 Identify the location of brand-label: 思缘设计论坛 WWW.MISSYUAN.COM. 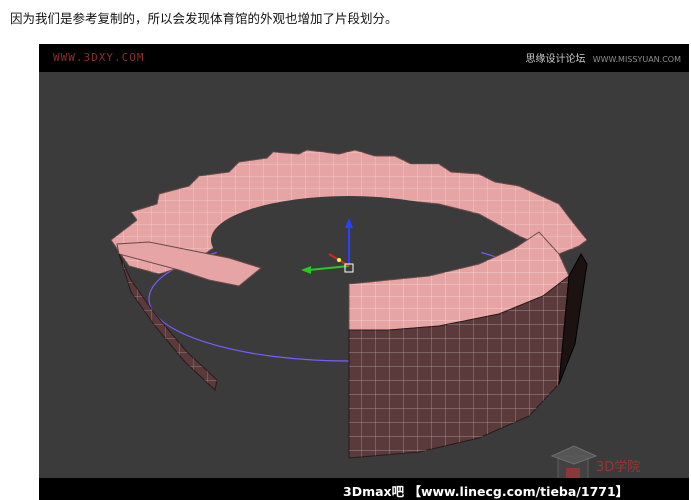
(604, 57).